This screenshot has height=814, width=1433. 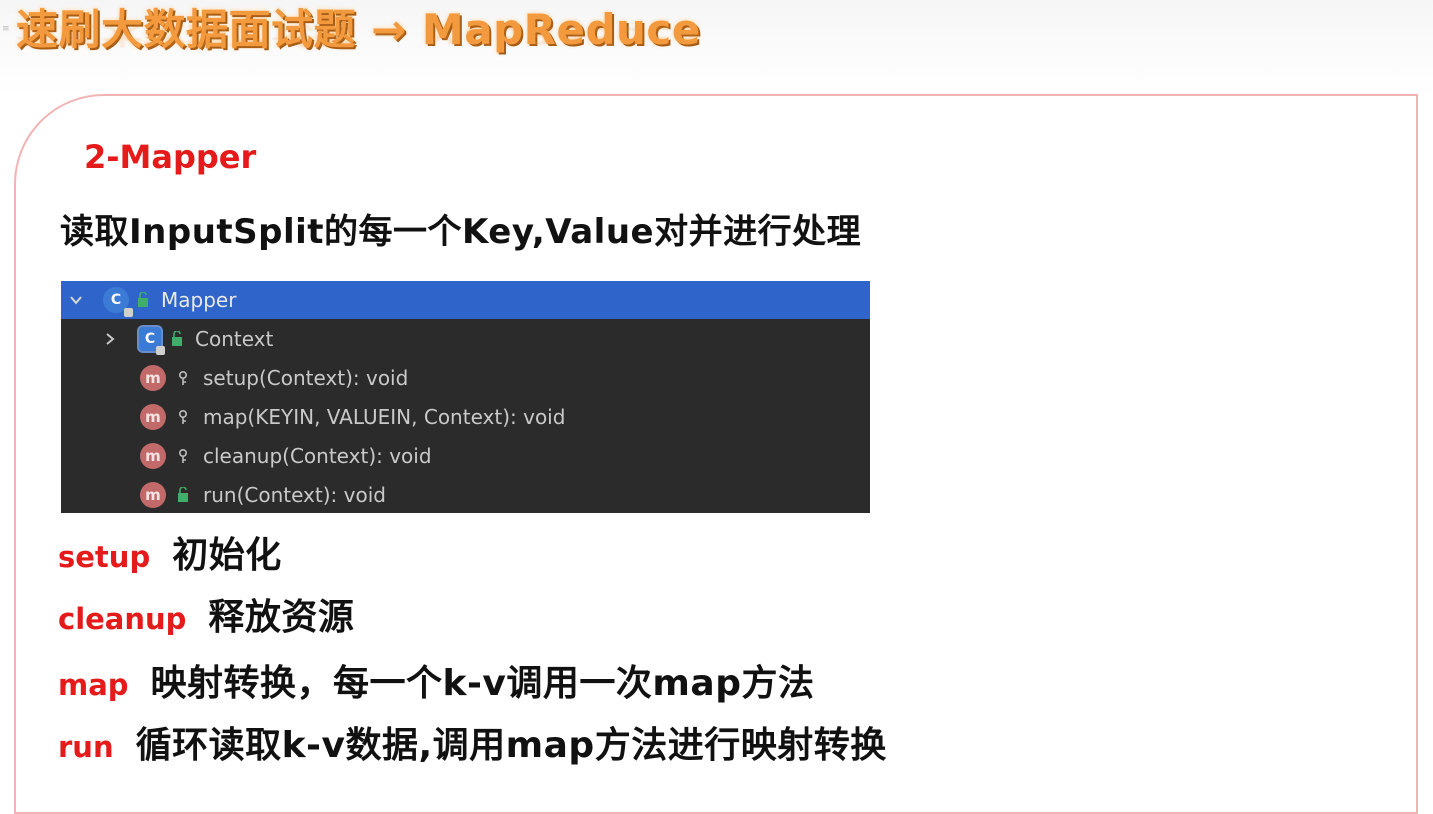 I want to click on definition-key: run, so click(x=86, y=747).